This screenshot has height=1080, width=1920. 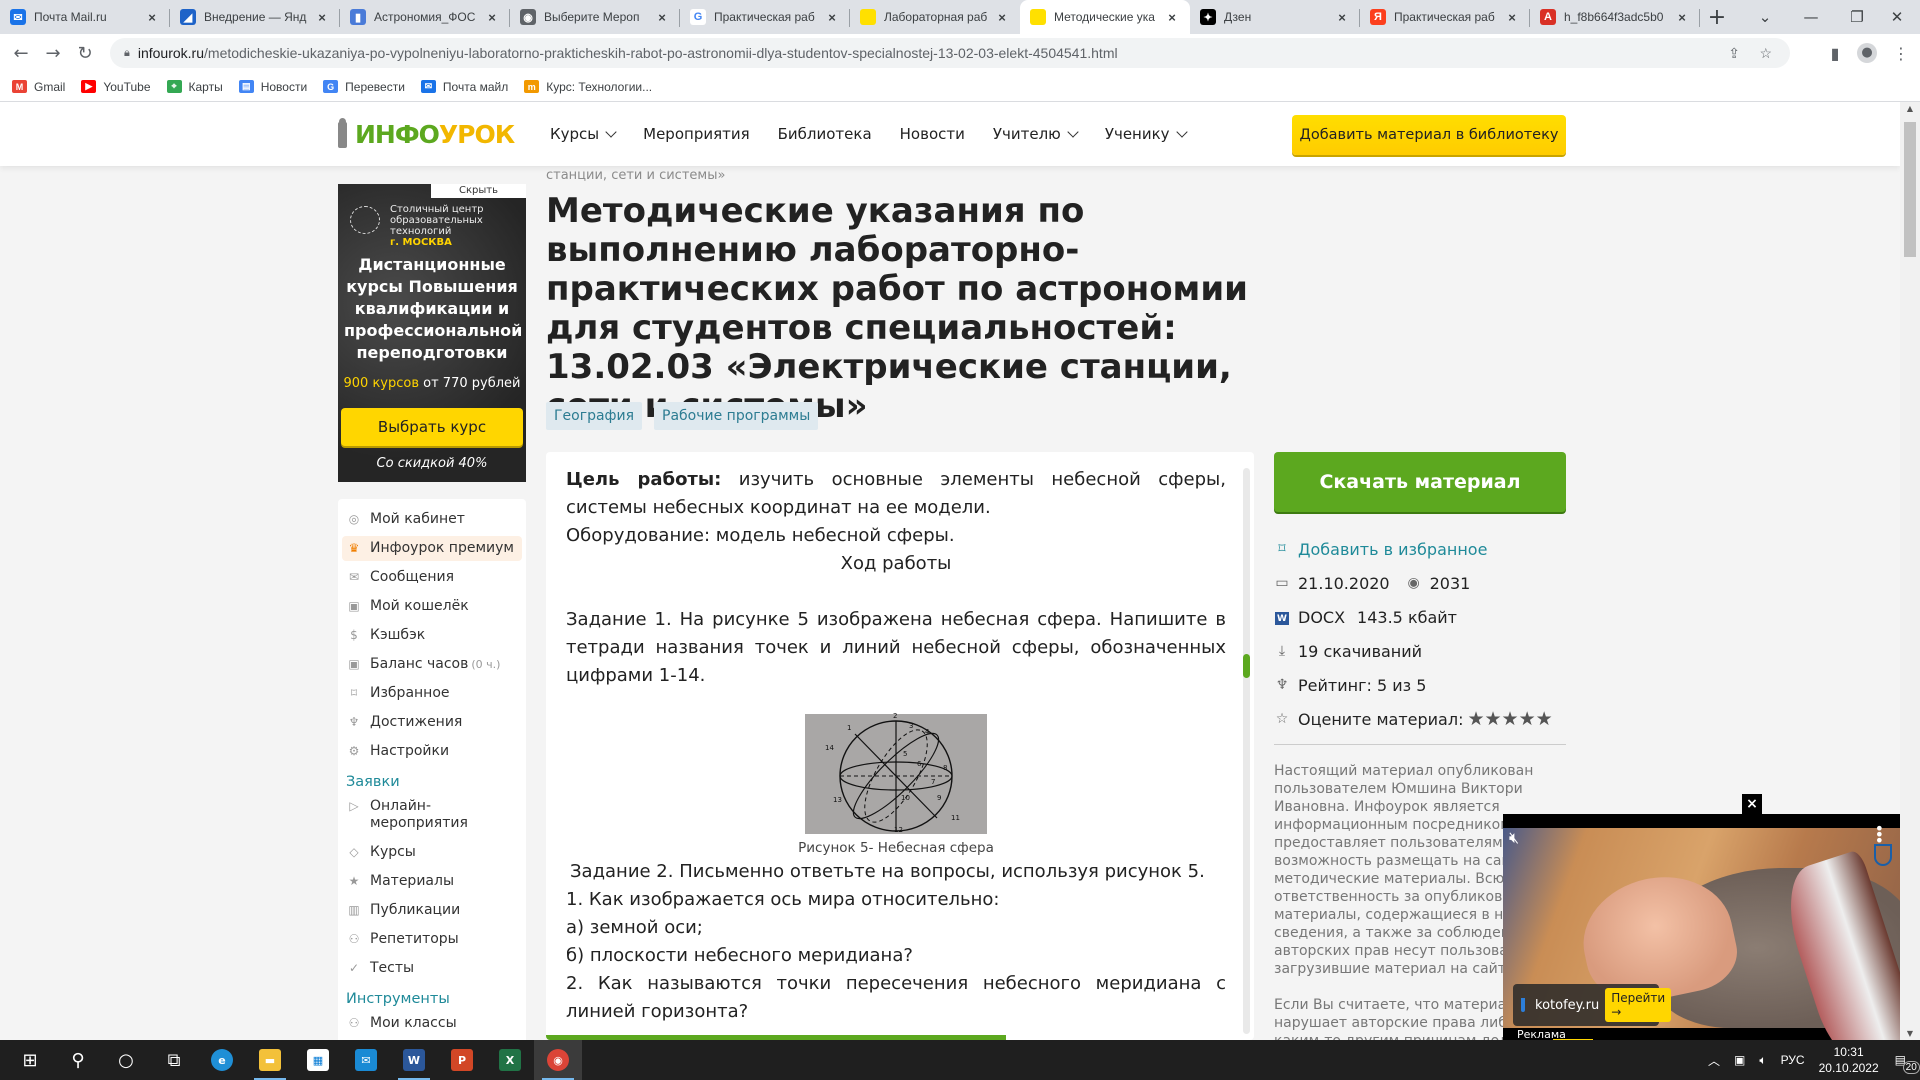 What do you see at coordinates (1910, 189) in the screenshot?
I see `page-scrollbar-thumb` at bounding box center [1910, 189].